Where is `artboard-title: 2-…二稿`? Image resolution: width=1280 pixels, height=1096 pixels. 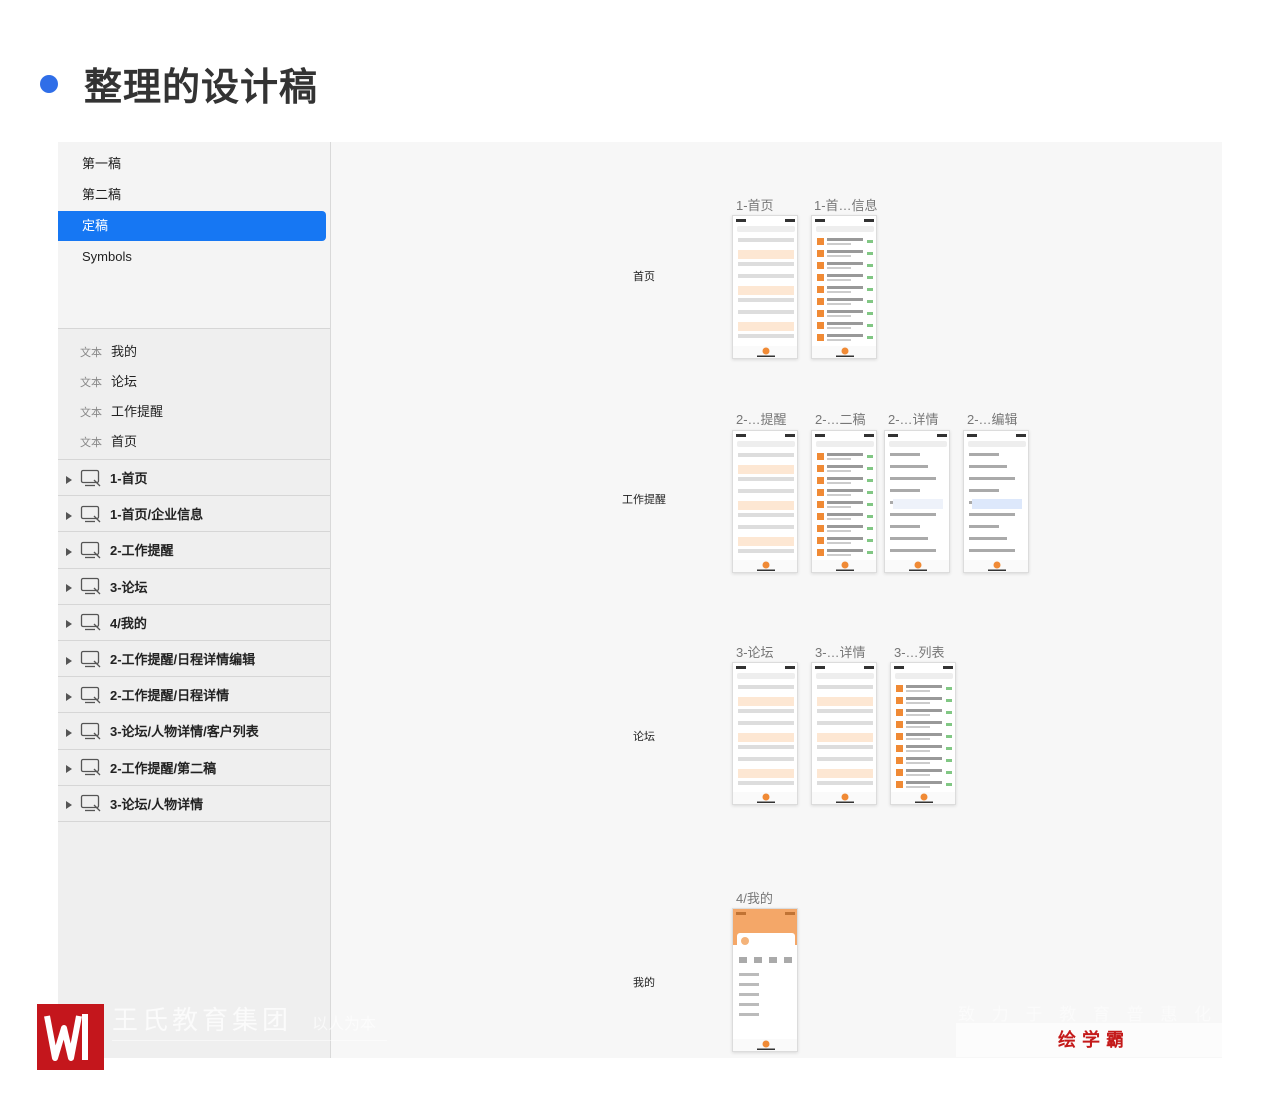 artboard-title: 2-…二稿 is located at coordinates (840, 419).